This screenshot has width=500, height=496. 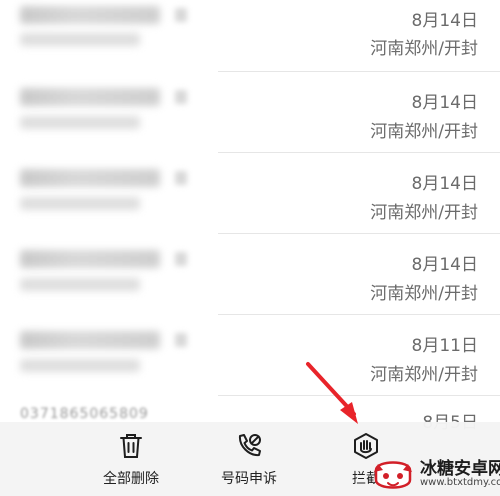 What do you see at coordinates (444, 346) in the screenshot?
I see `call-date: 8月11日` at bounding box center [444, 346].